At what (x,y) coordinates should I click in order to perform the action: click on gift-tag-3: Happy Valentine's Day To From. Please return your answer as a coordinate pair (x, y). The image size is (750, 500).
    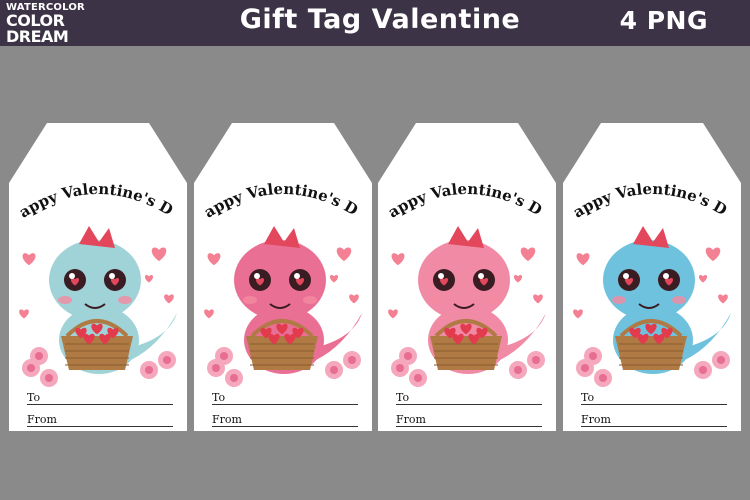
    Looking at the image, I should click on (467, 277).